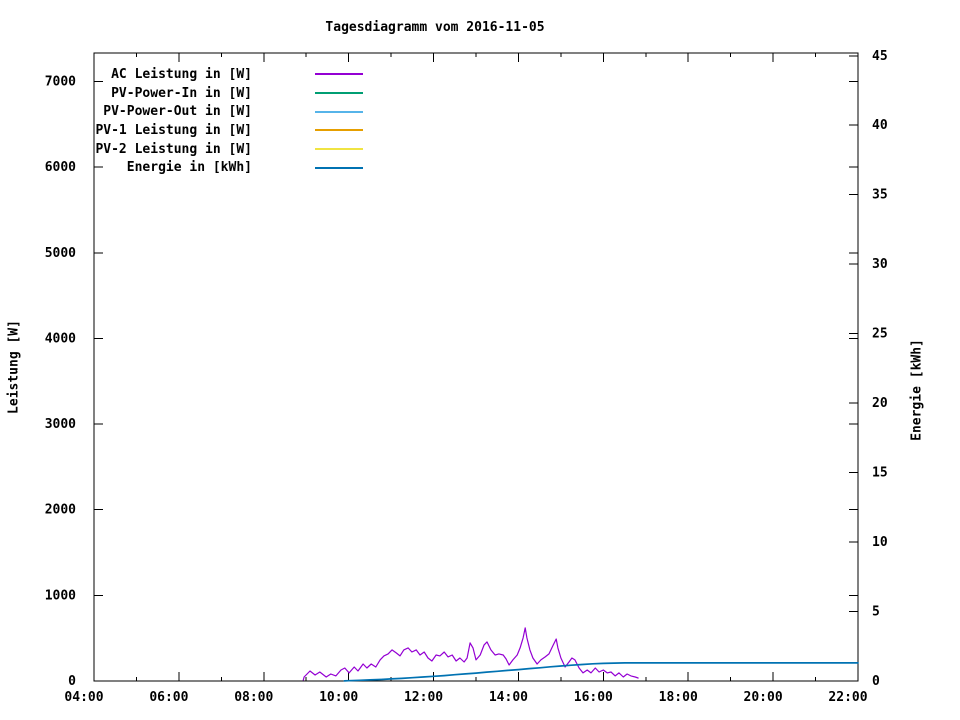 This screenshot has height=720, width=960. What do you see at coordinates (60, 595) in the screenshot?
I see `y1-tick-label: 1000` at bounding box center [60, 595].